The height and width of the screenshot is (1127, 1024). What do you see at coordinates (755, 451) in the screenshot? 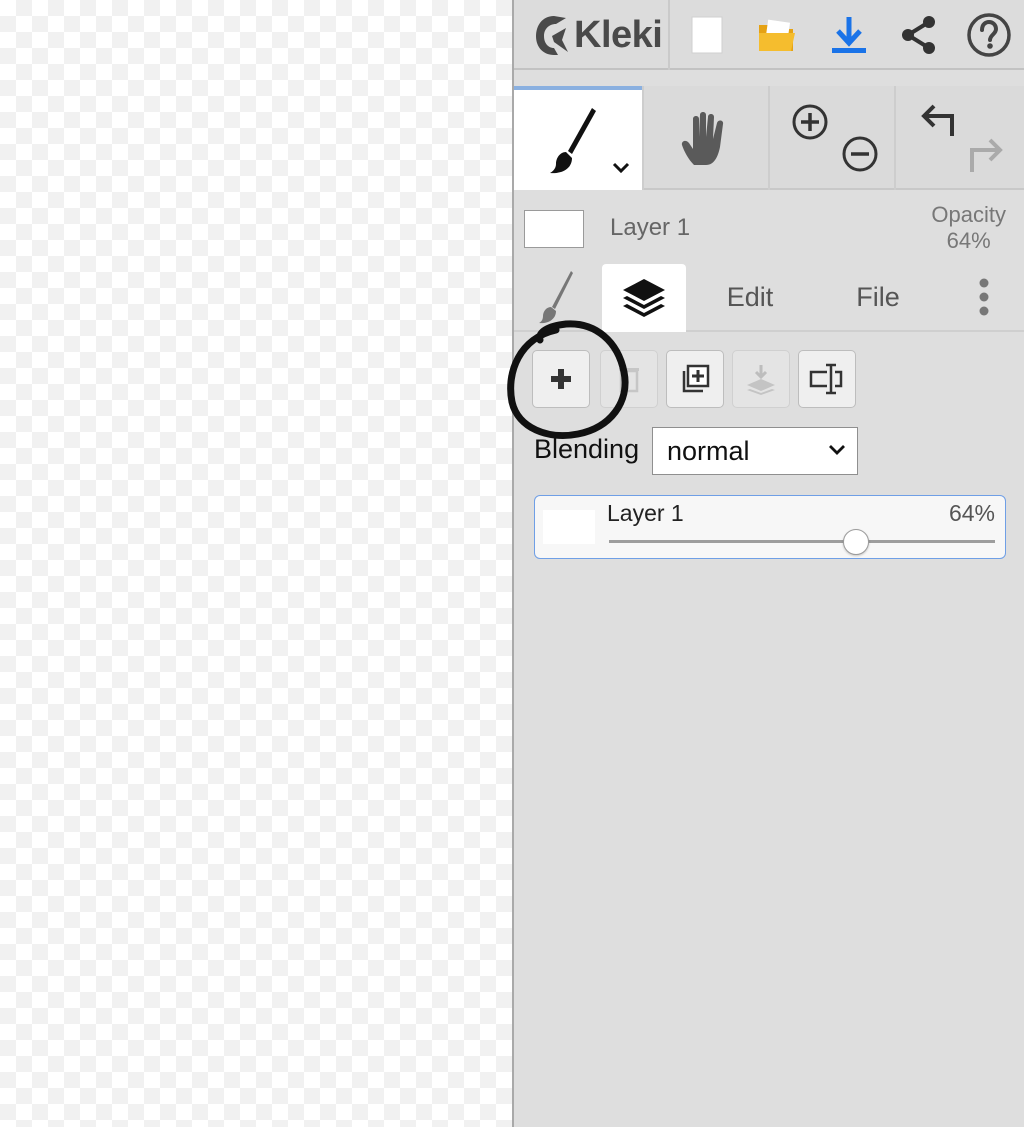
I see `blending-mode-select: normal` at bounding box center [755, 451].